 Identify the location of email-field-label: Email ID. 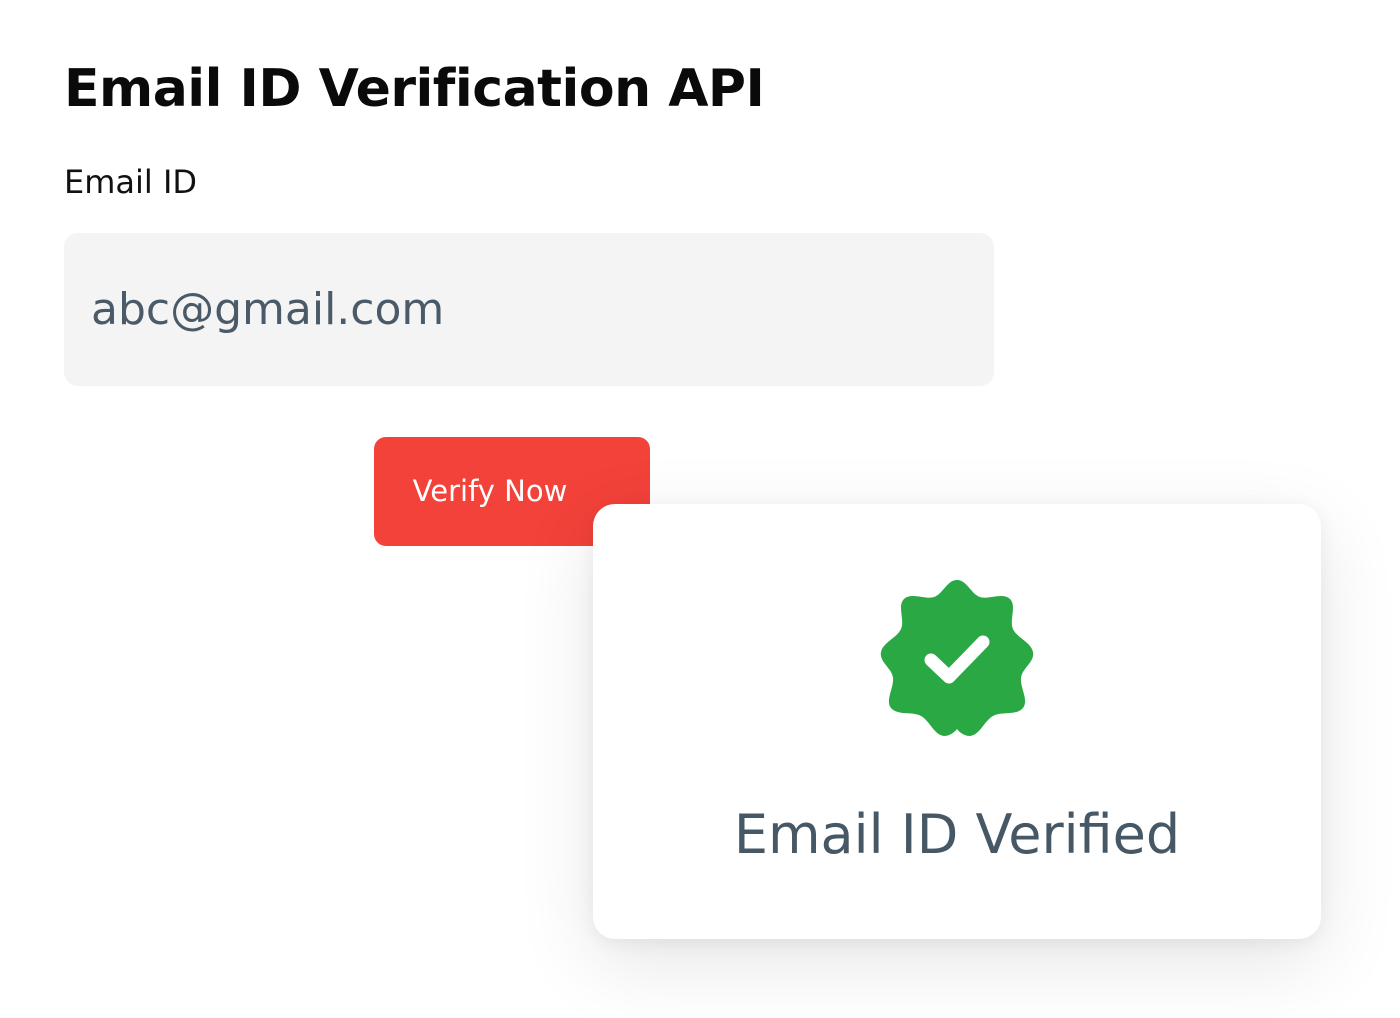
(131, 182).